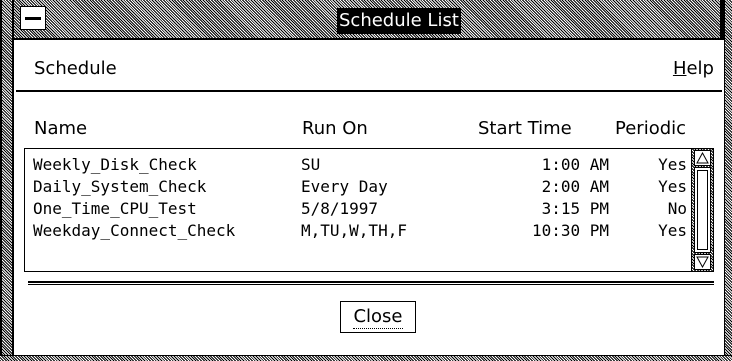  Describe the element at coordinates (722, 20) in the screenshot. I see `title-bar-edge` at that location.